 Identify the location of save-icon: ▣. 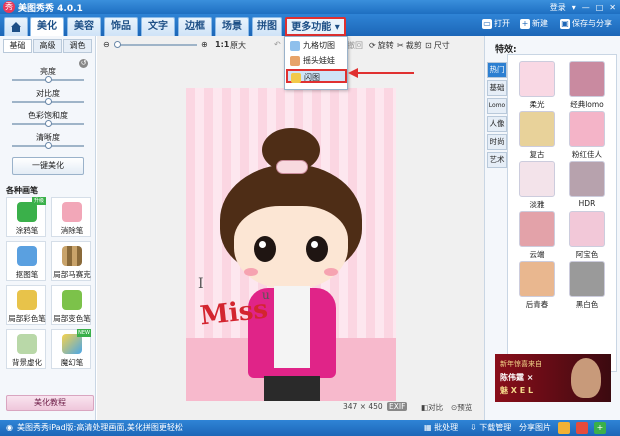
(565, 23).